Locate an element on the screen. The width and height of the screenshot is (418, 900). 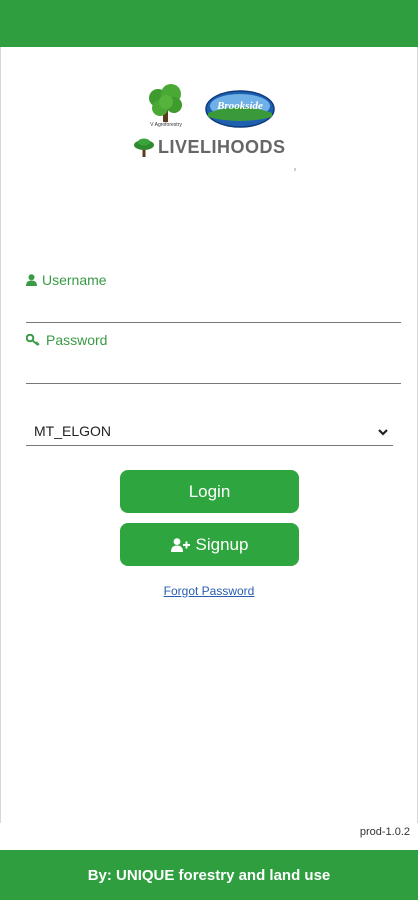
password-label-text: Password is located at coordinates (77, 340).